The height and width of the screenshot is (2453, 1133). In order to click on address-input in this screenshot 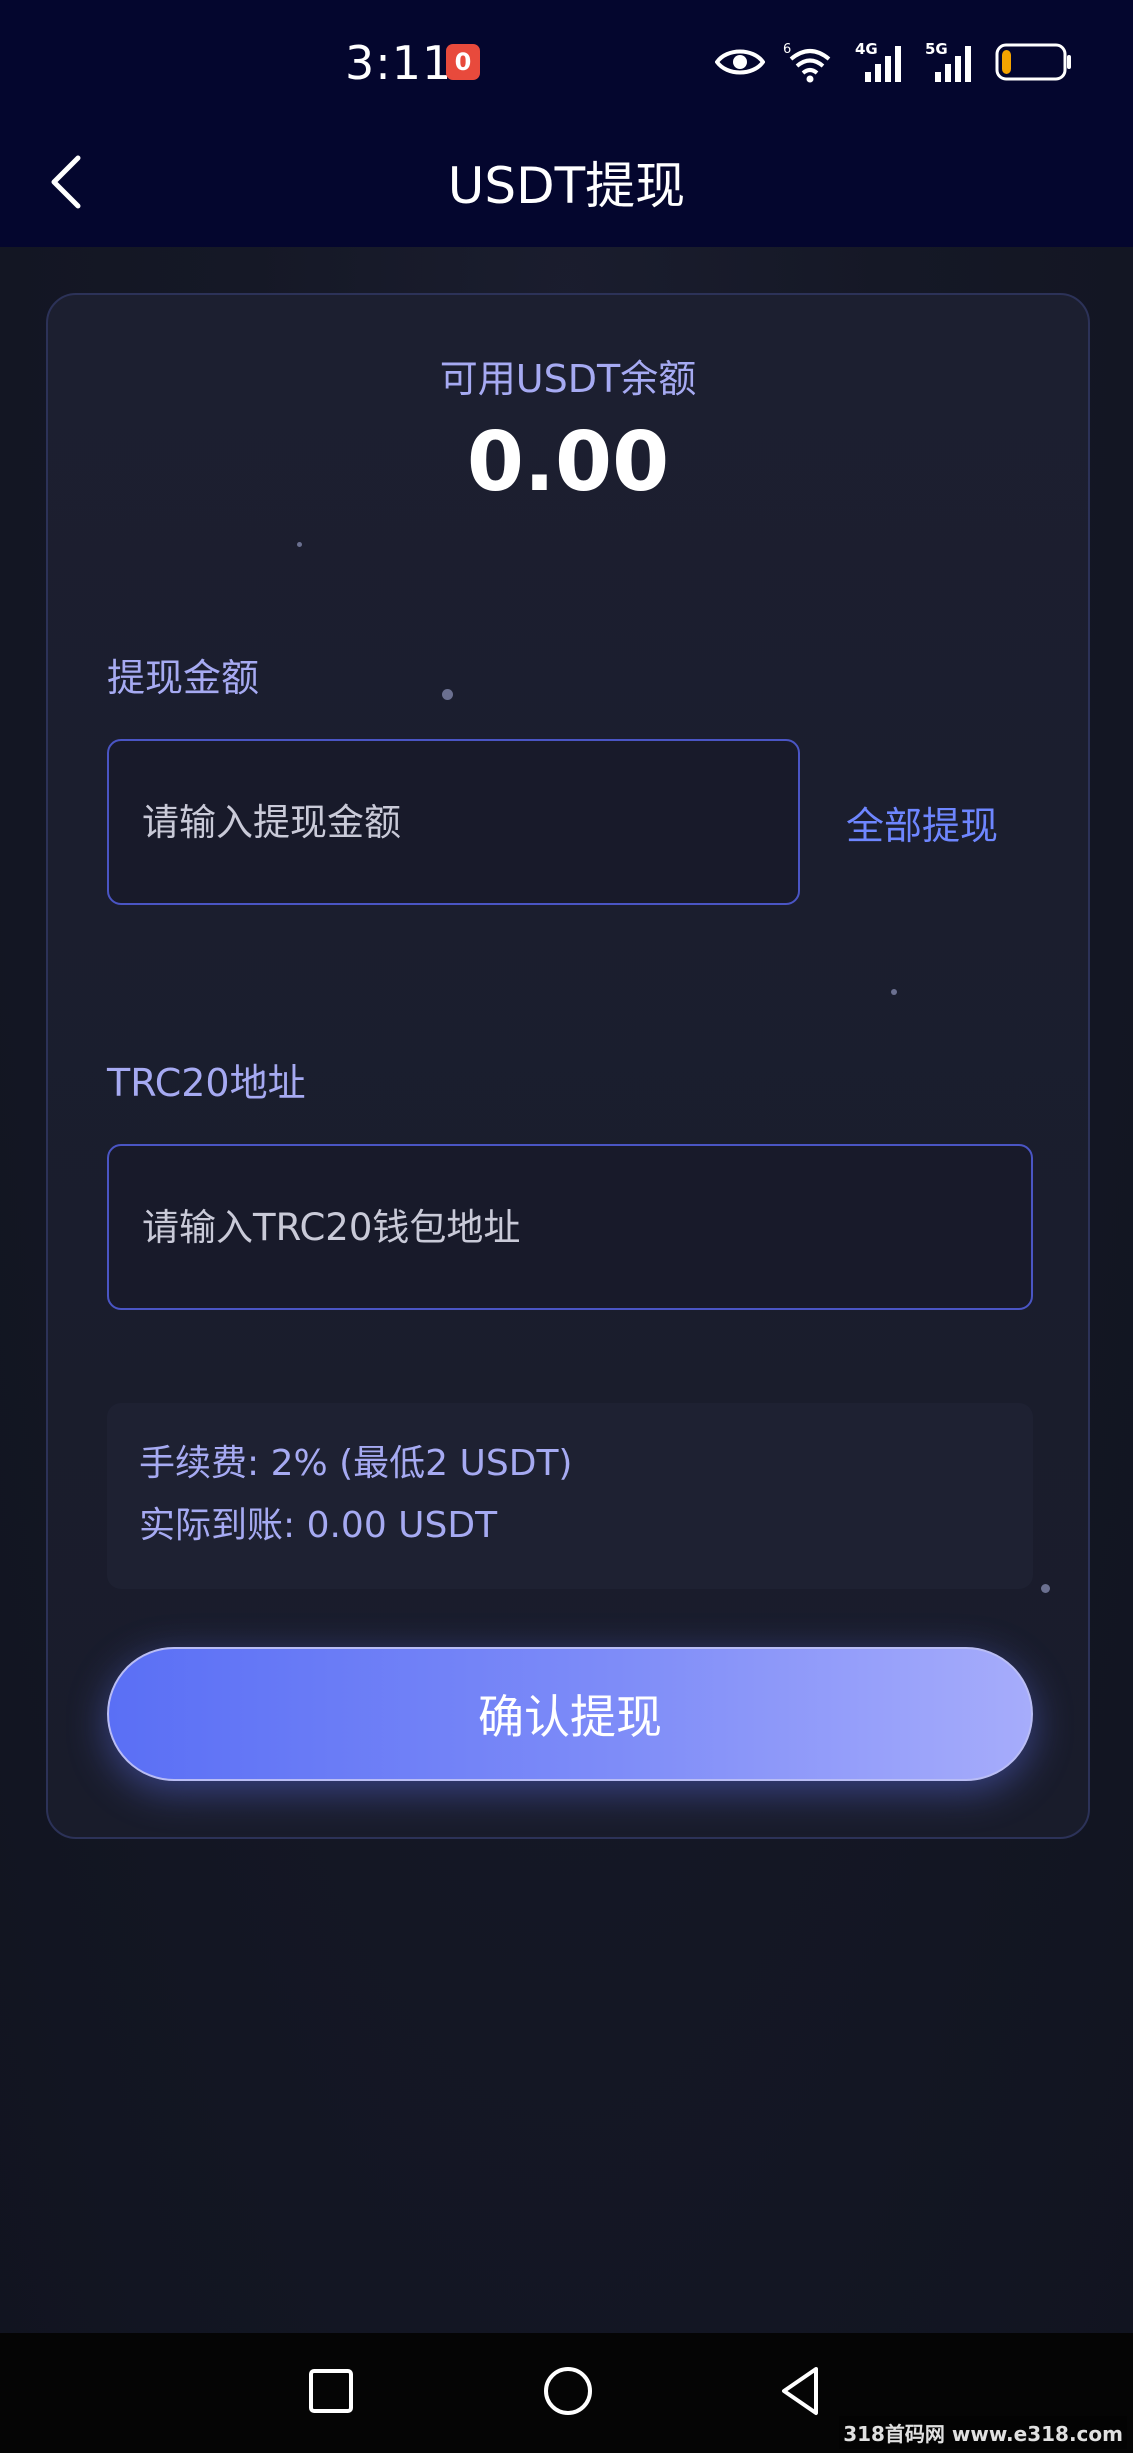, I will do `click(586, 1227)`.